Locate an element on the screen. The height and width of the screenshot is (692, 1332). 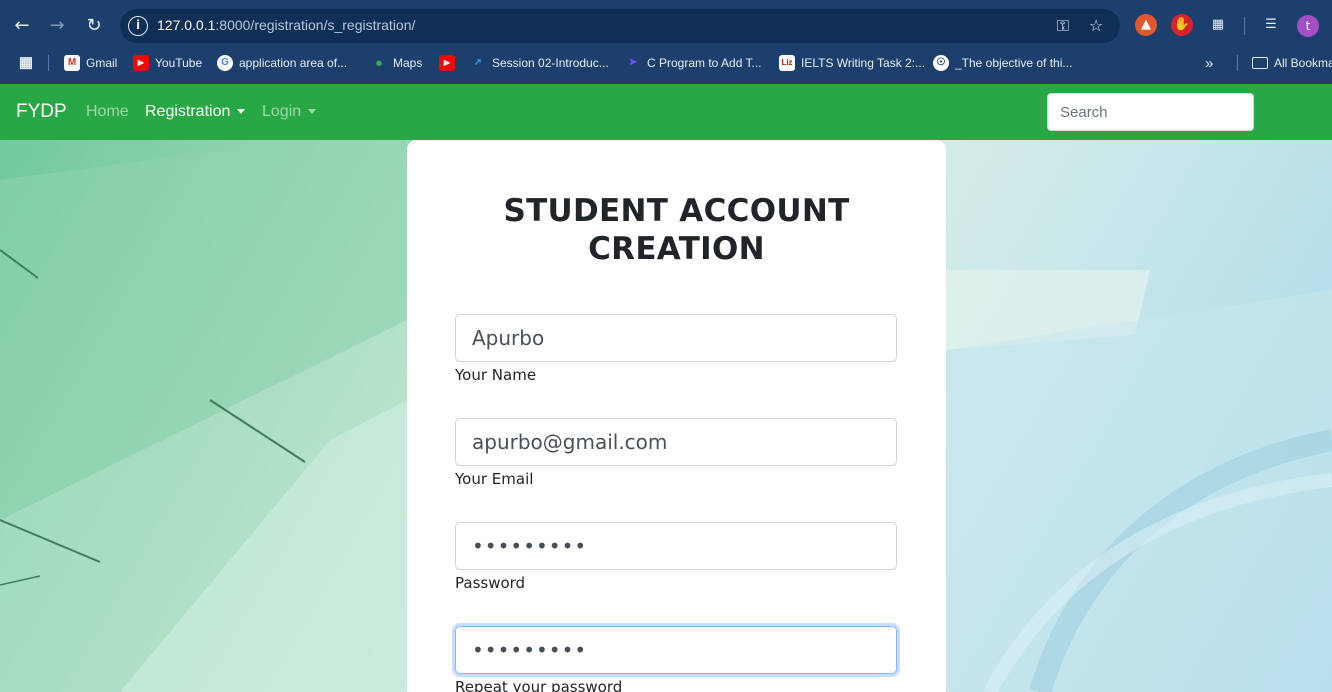
reload-icon: ↻ is located at coordinates (94, 26).